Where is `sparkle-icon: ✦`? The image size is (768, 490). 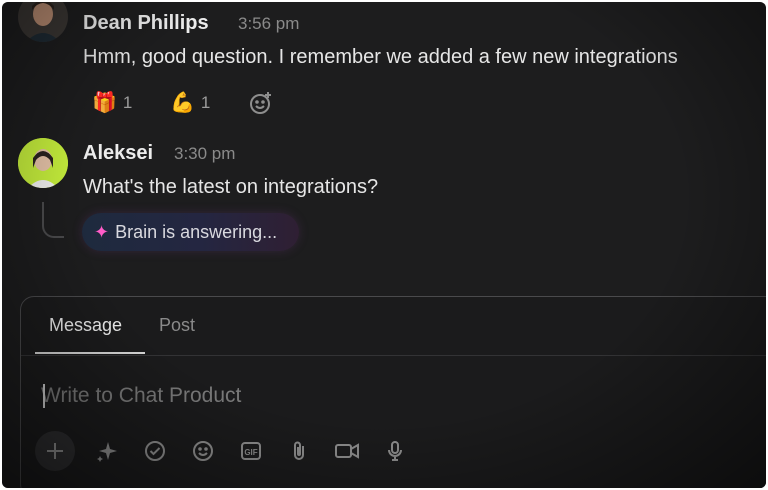
sparkle-icon: ✦ is located at coordinates (102, 231).